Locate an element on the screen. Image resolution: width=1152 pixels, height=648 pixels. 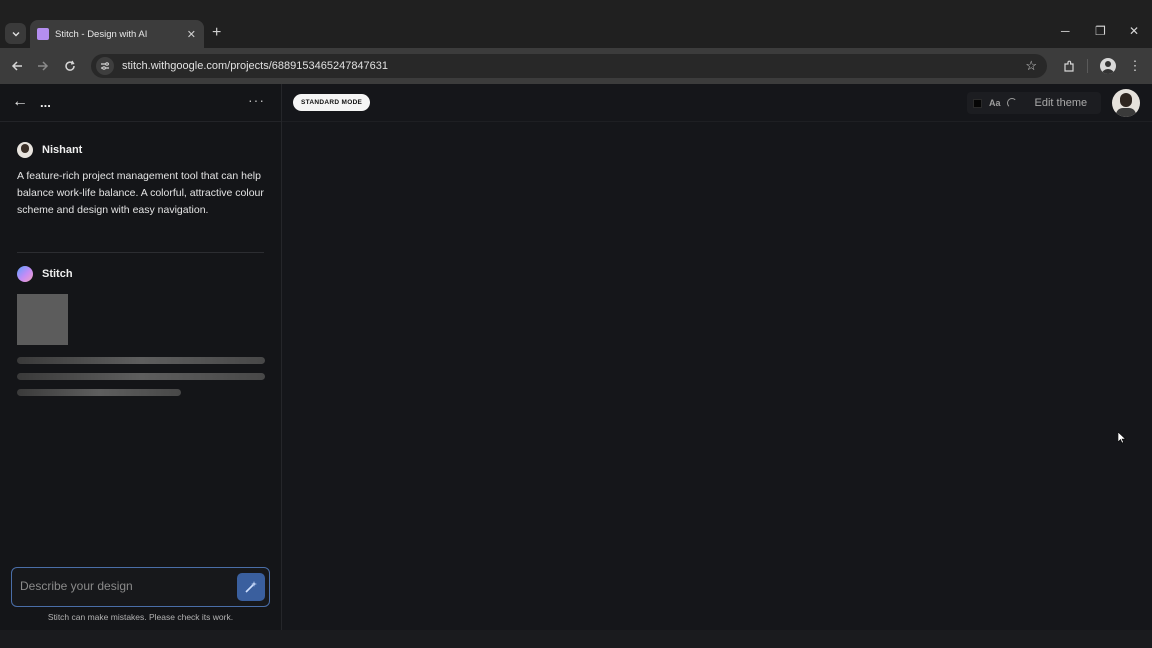
close-window-button: ✕ is located at coordinates (1134, 31).